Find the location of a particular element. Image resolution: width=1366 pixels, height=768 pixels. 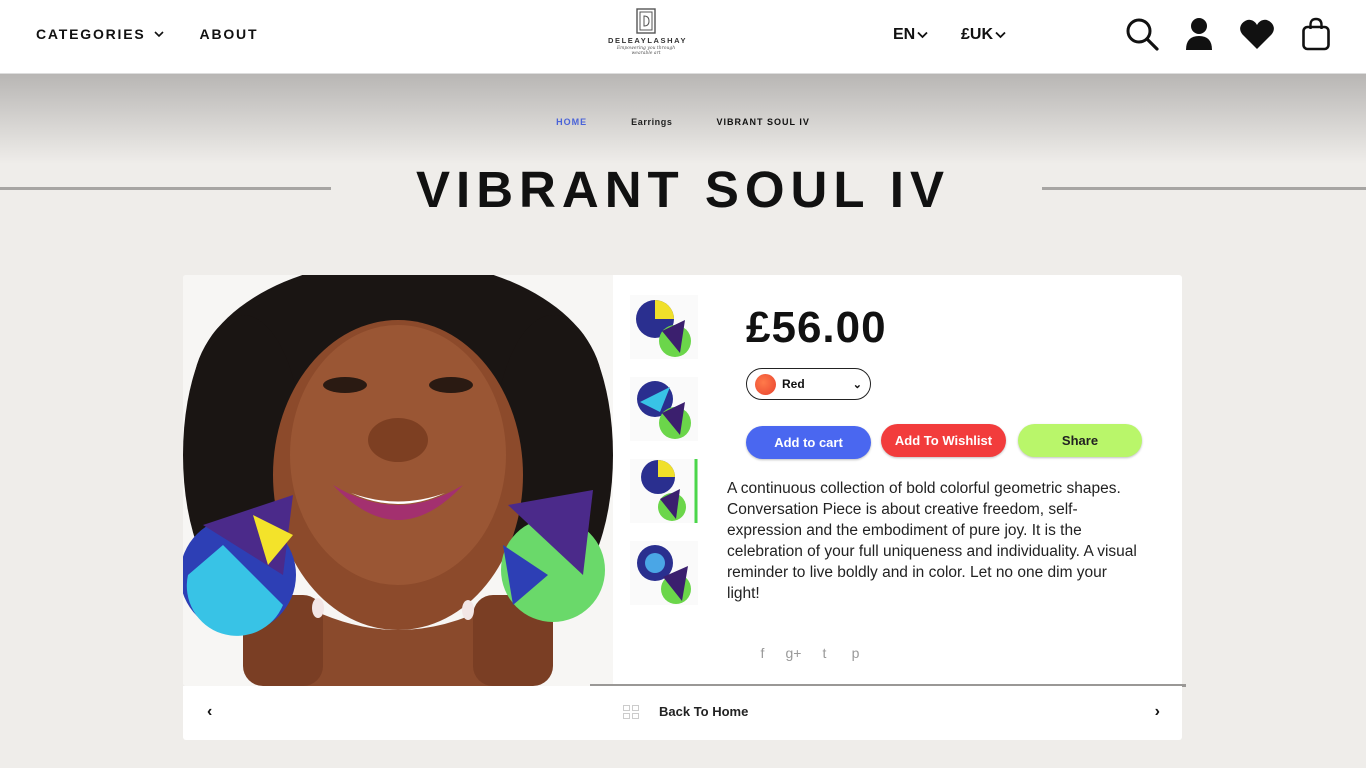

social-share-links: f g+ t p is located at coordinates (809, 653).